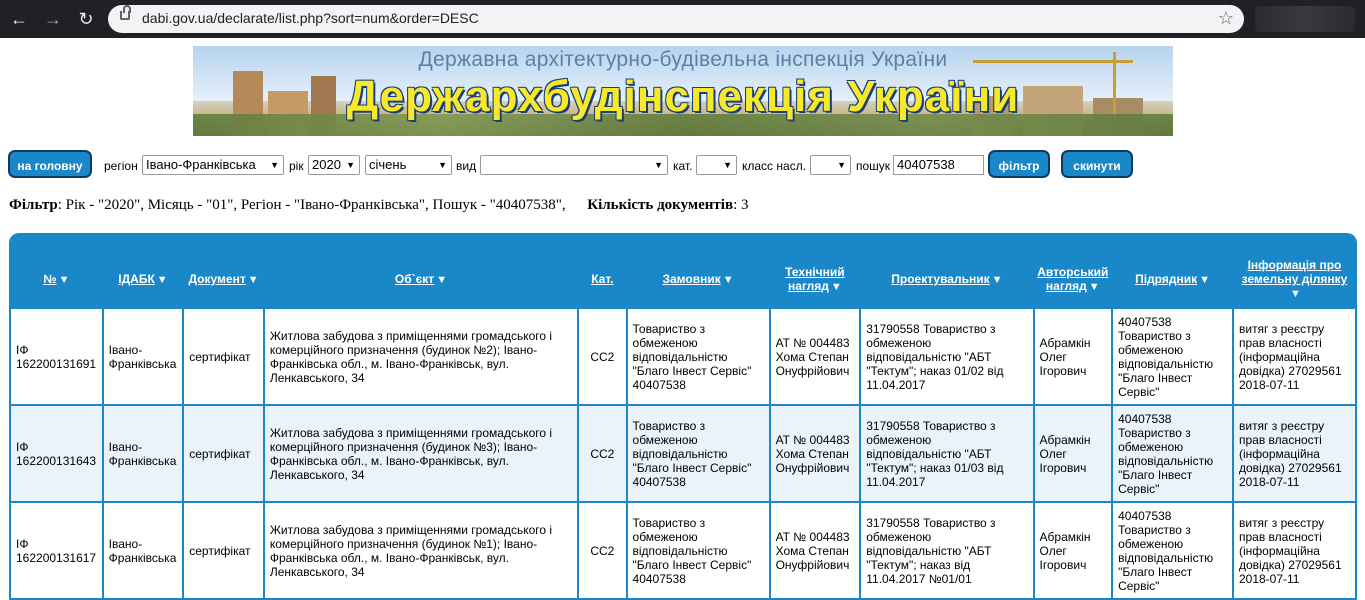 Image resolution: width=1365 pixels, height=600 pixels. I want to click on class-label: класс насл., so click(774, 166).